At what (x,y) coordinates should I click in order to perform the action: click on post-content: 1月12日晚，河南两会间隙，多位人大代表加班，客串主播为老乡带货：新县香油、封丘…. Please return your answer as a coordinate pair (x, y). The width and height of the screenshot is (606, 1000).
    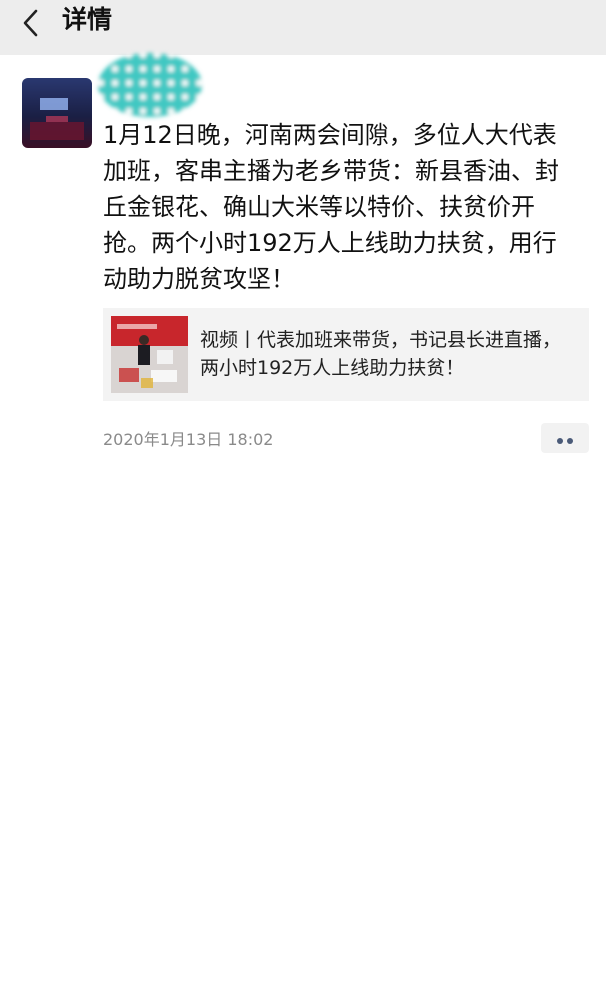
    Looking at the image, I should click on (331, 207).